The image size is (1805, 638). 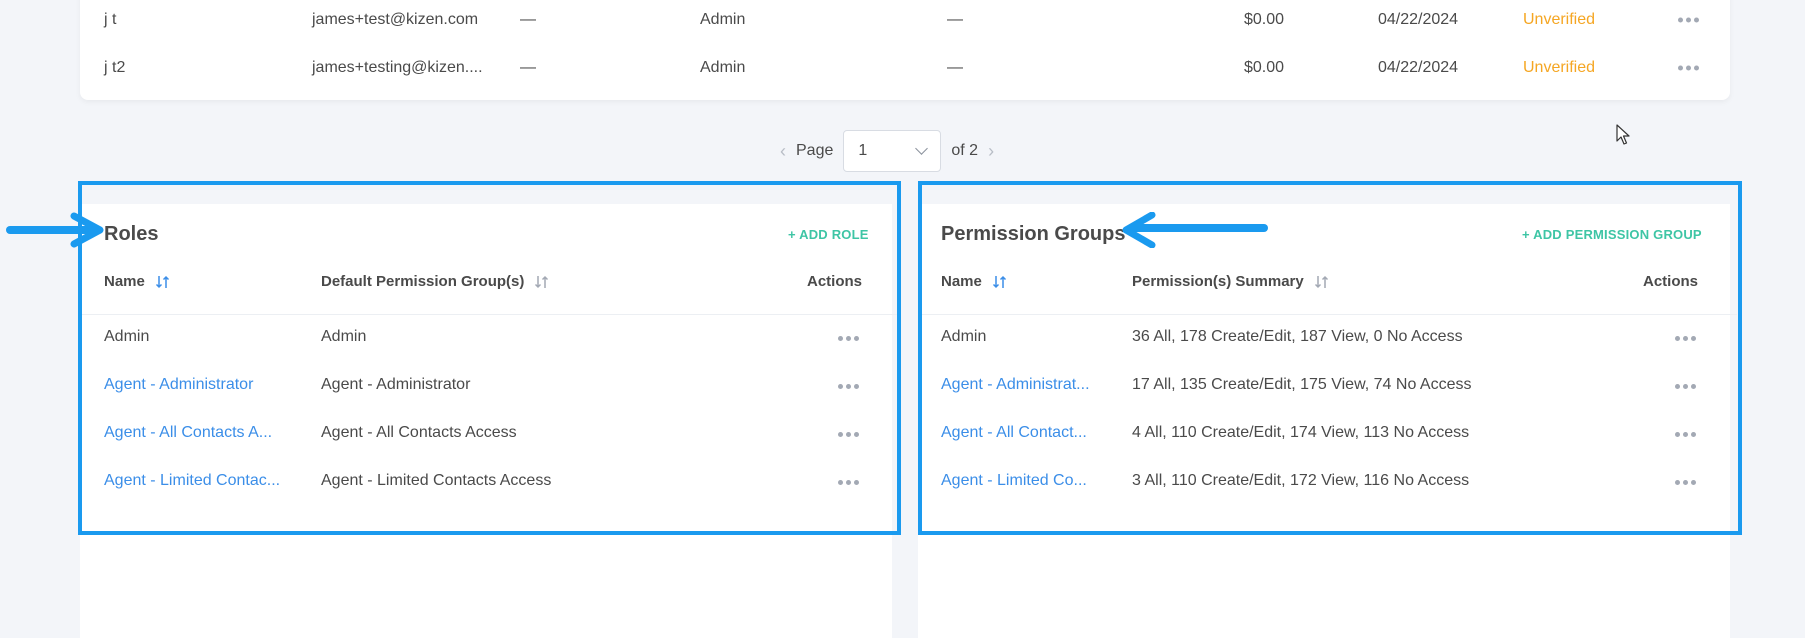 What do you see at coordinates (1612, 234) in the screenshot?
I see `add-permission-group-button: + ADD PERMISSION GROUP` at bounding box center [1612, 234].